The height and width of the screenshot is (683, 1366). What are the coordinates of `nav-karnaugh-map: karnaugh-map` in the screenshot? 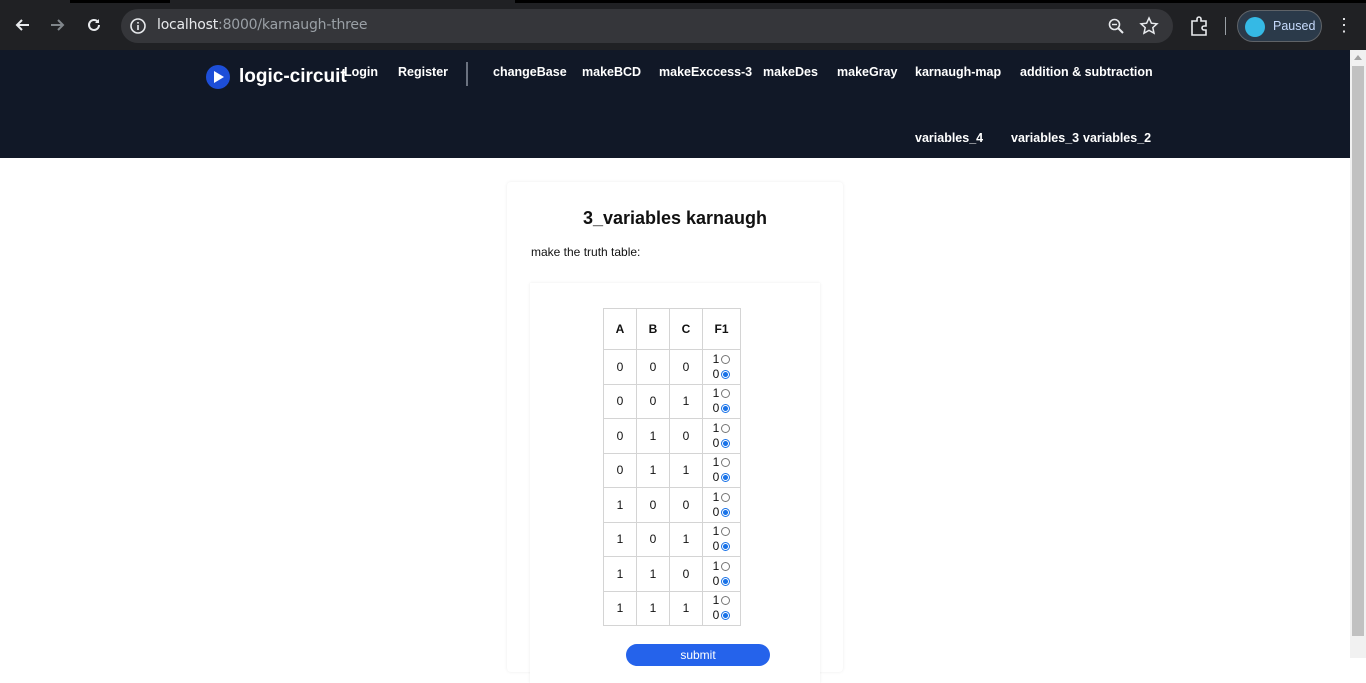 It's located at (958, 72).